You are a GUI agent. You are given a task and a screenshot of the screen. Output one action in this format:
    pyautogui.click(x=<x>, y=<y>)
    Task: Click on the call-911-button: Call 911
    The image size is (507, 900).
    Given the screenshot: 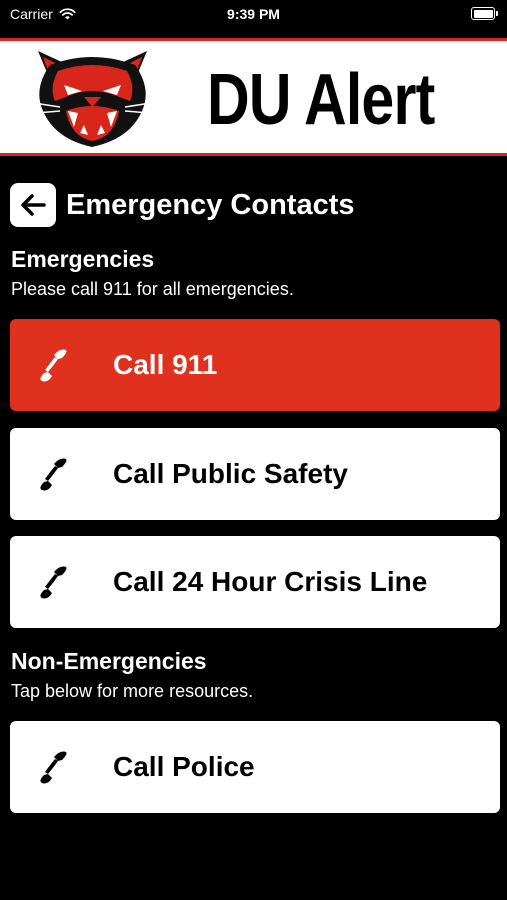 What is the action you would take?
    pyautogui.click(x=255, y=365)
    